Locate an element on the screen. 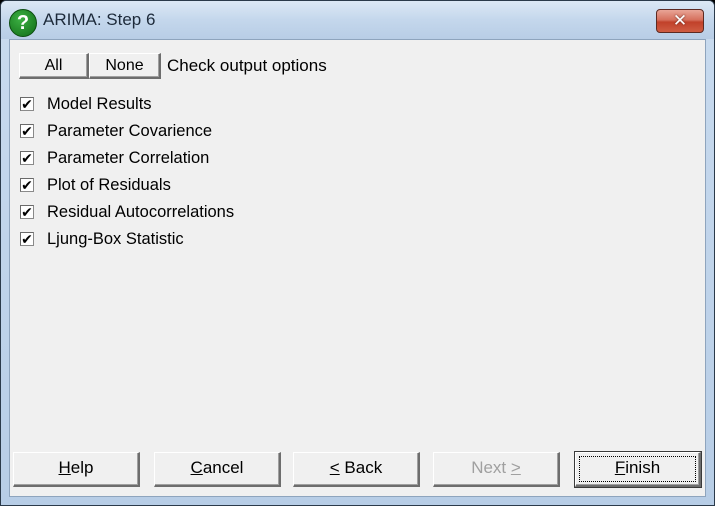 Image resolution: width=715 pixels, height=506 pixels. window-title: ARIMA: Step 6 is located at coordinates (99, 19).